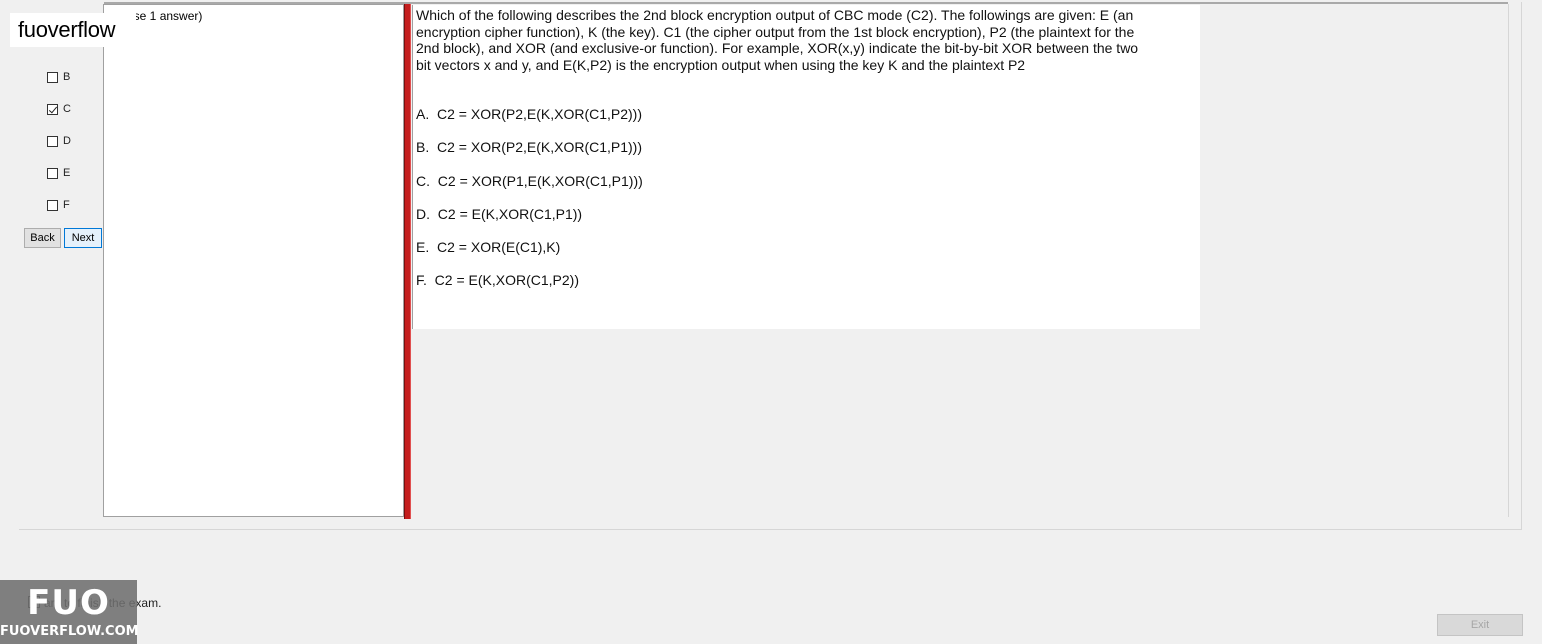 This screenshot has width=1542, height=644. What do you see at coordinates (67, 173) in the screenshot?
I see `checkbox-label-e: E` at bounding box center [67, 173].